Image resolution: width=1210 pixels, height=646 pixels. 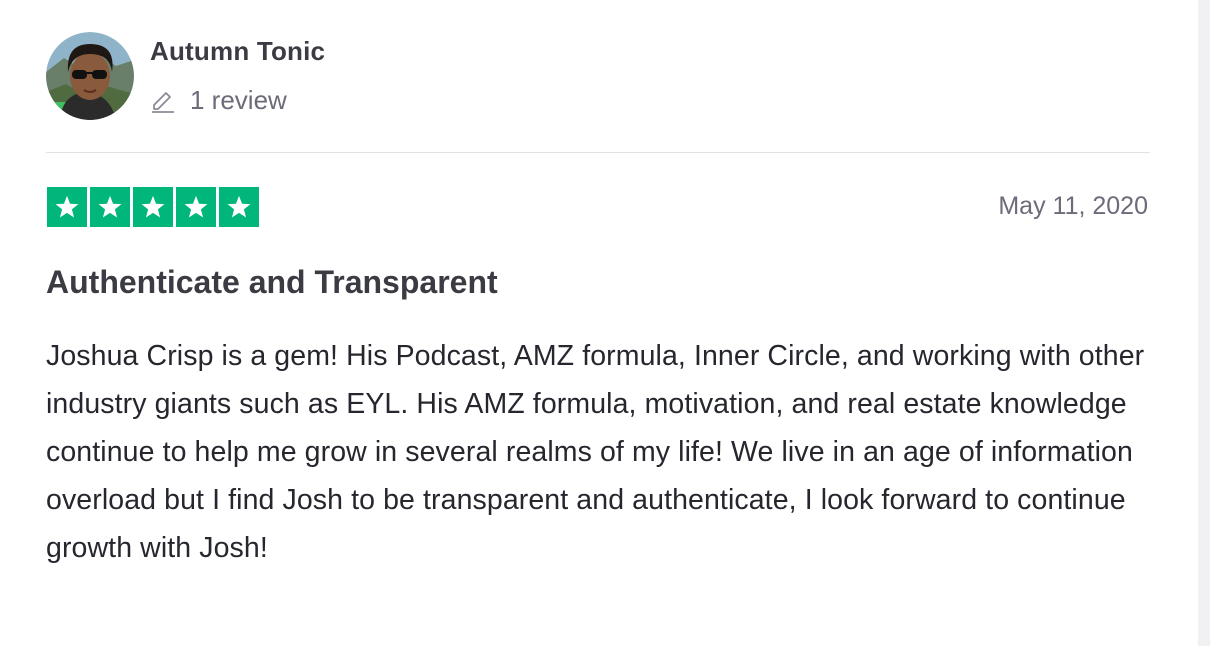 What do you see at coordinates (272, 282) in the screenshot?
I see `review-title: Authenticate and Transparent` at bounding box center [272, 282].